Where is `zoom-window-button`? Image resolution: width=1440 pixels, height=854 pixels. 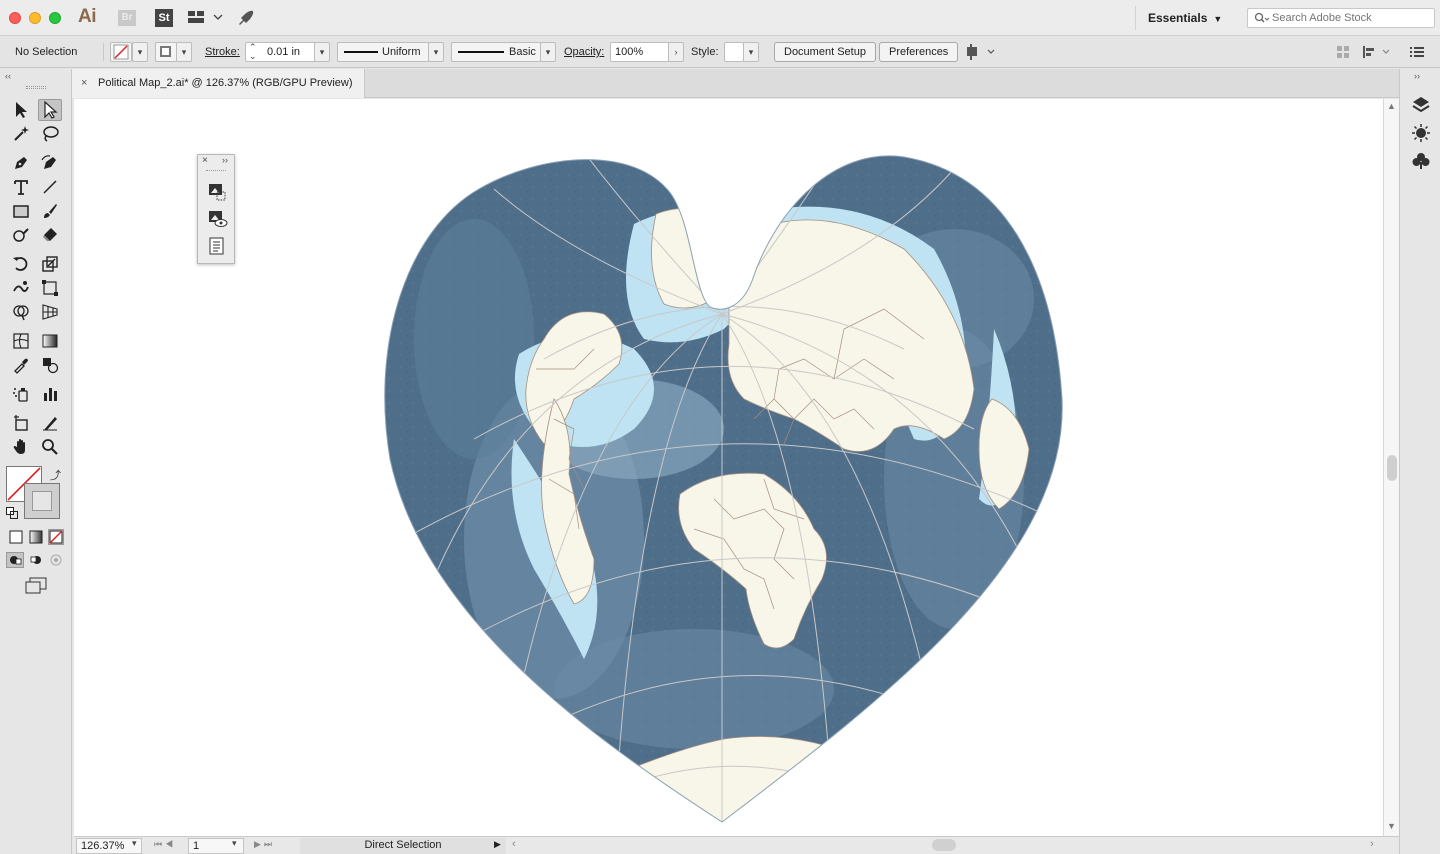
zoom-window-button is located at coordinates (55, 18).